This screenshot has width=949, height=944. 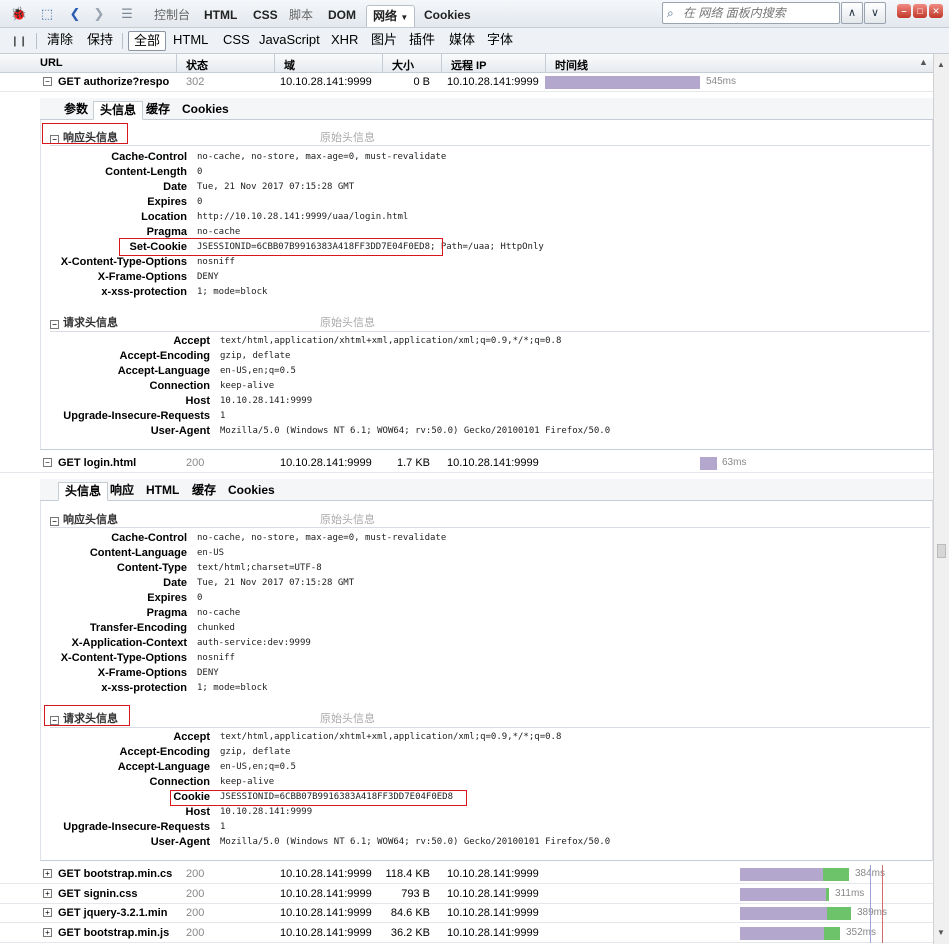 I want to click on search-input, so click(x=758, y=13).